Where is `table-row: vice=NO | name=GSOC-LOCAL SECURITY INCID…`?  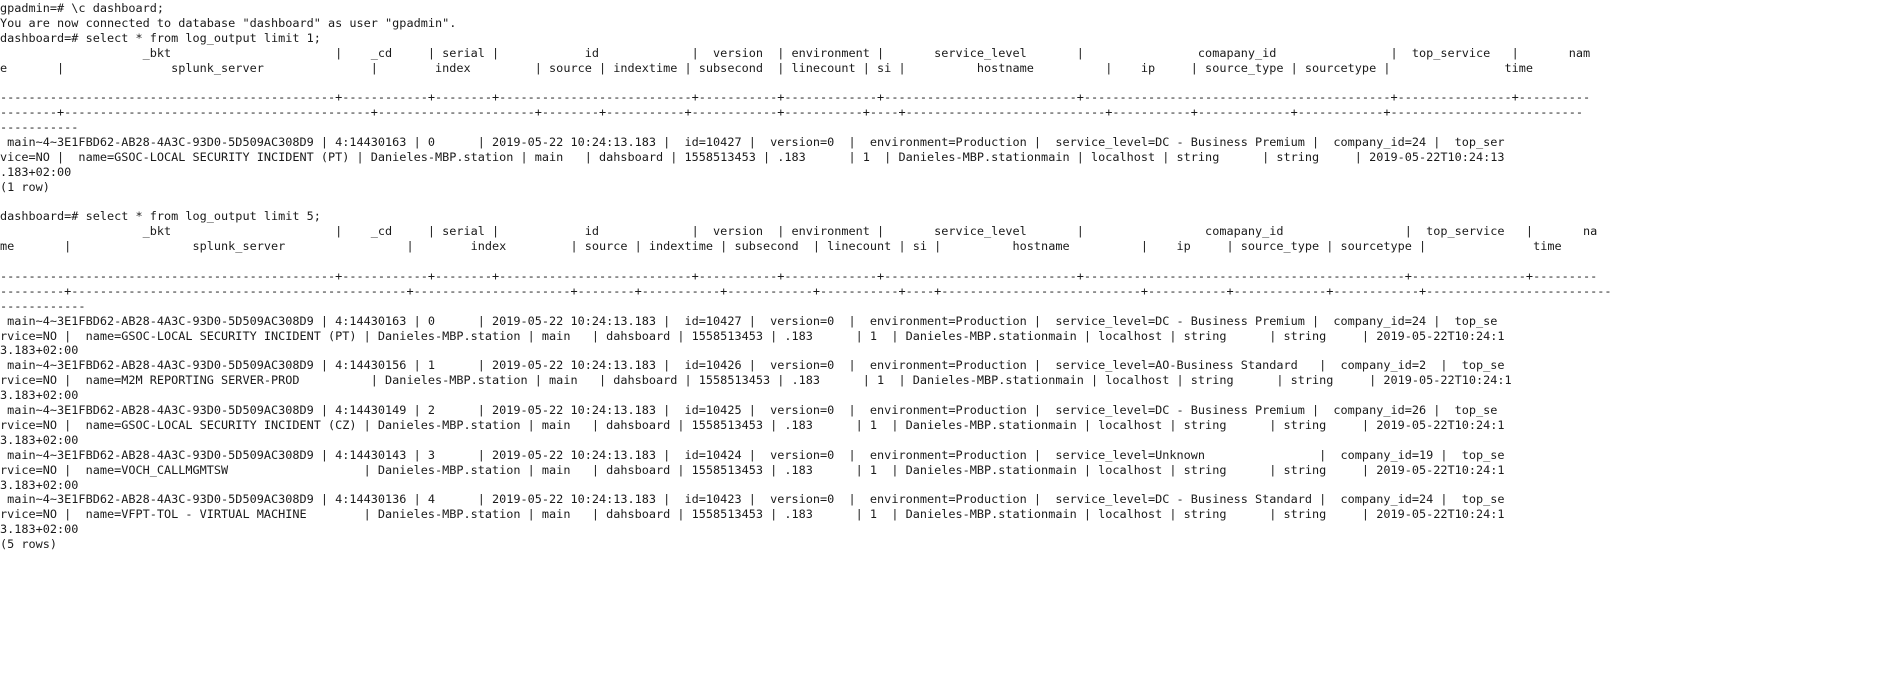
table-row: vice=NO | name=GSOC-LOCAL SECURITY INCID… is located at coordinates (752, 156).